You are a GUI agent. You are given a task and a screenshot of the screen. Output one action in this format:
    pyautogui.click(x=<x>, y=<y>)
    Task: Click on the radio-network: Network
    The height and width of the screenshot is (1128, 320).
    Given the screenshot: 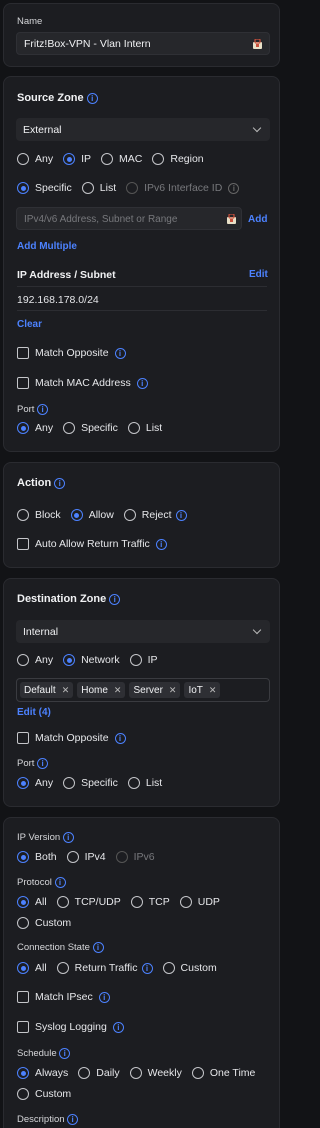 What is the action you would take?
    pyautogui.click(x=91, y=660)
    